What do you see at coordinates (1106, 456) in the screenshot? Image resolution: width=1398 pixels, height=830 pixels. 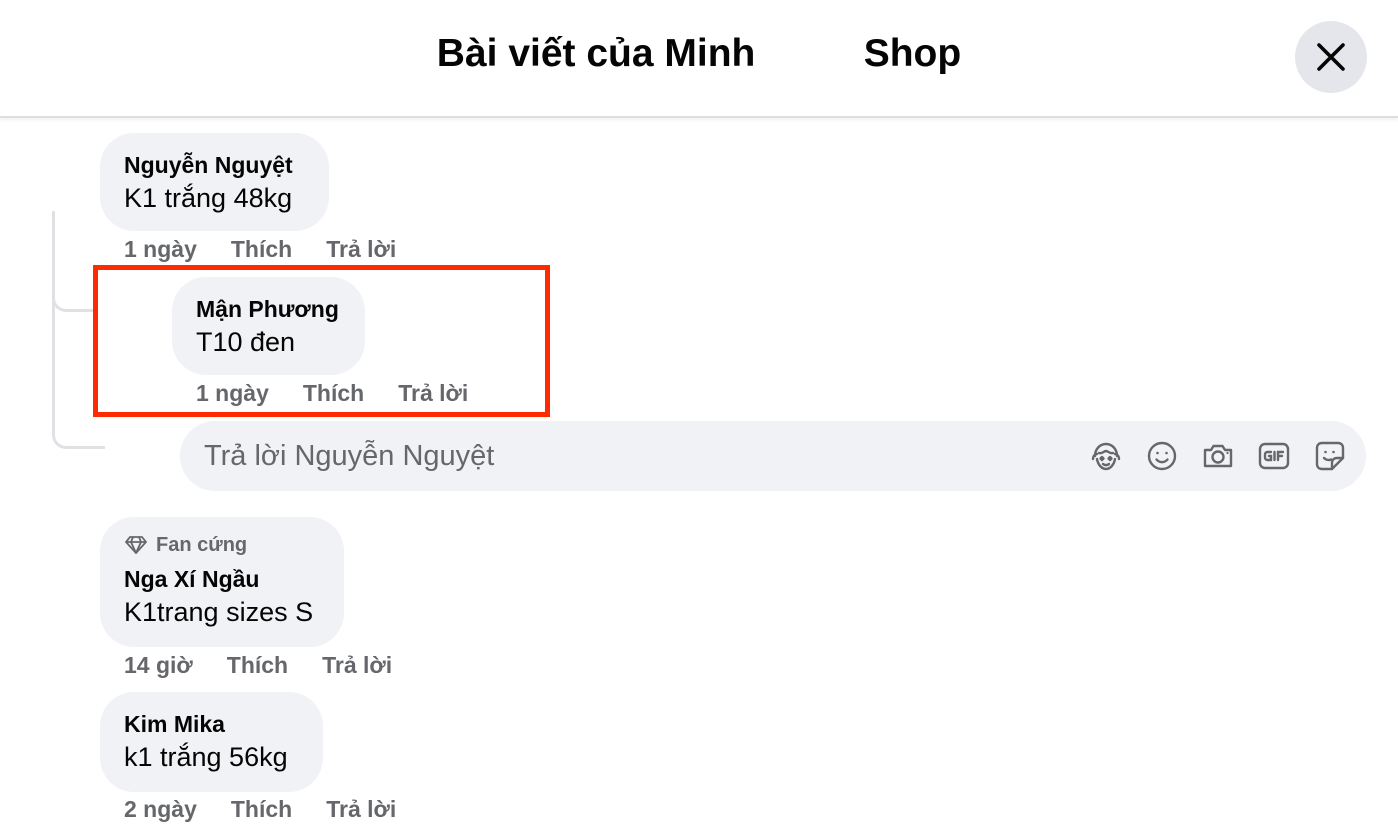 I see `avatar-sticker-icon` at bounding box center [1106, 456].